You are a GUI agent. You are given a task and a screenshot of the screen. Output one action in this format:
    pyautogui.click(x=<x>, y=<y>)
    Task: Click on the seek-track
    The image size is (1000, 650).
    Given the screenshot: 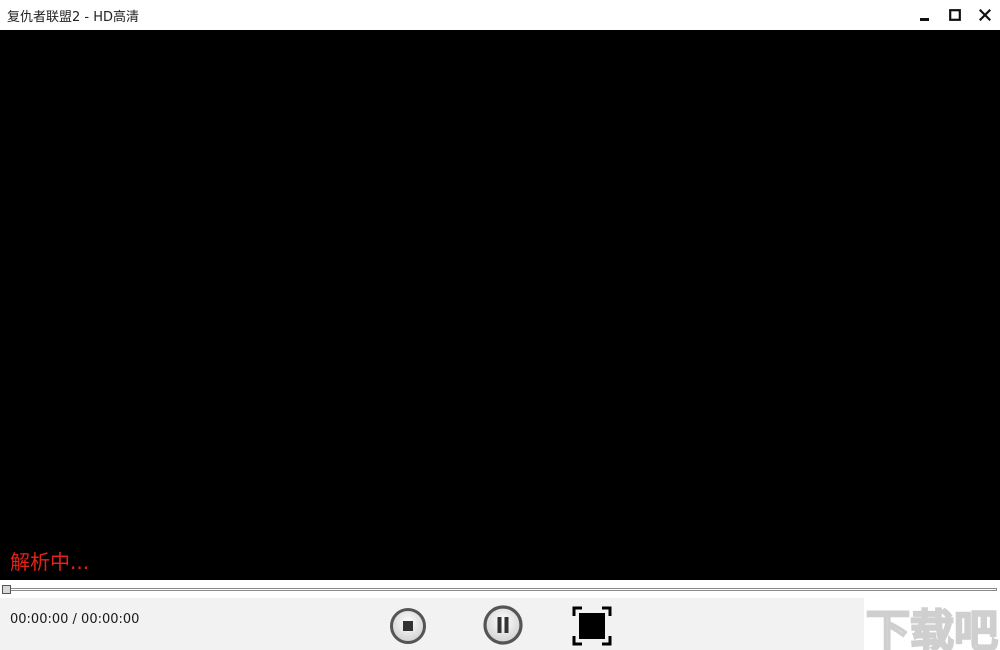 What is the action you would take?
    pyautogui.click(x=500, y=589)
    